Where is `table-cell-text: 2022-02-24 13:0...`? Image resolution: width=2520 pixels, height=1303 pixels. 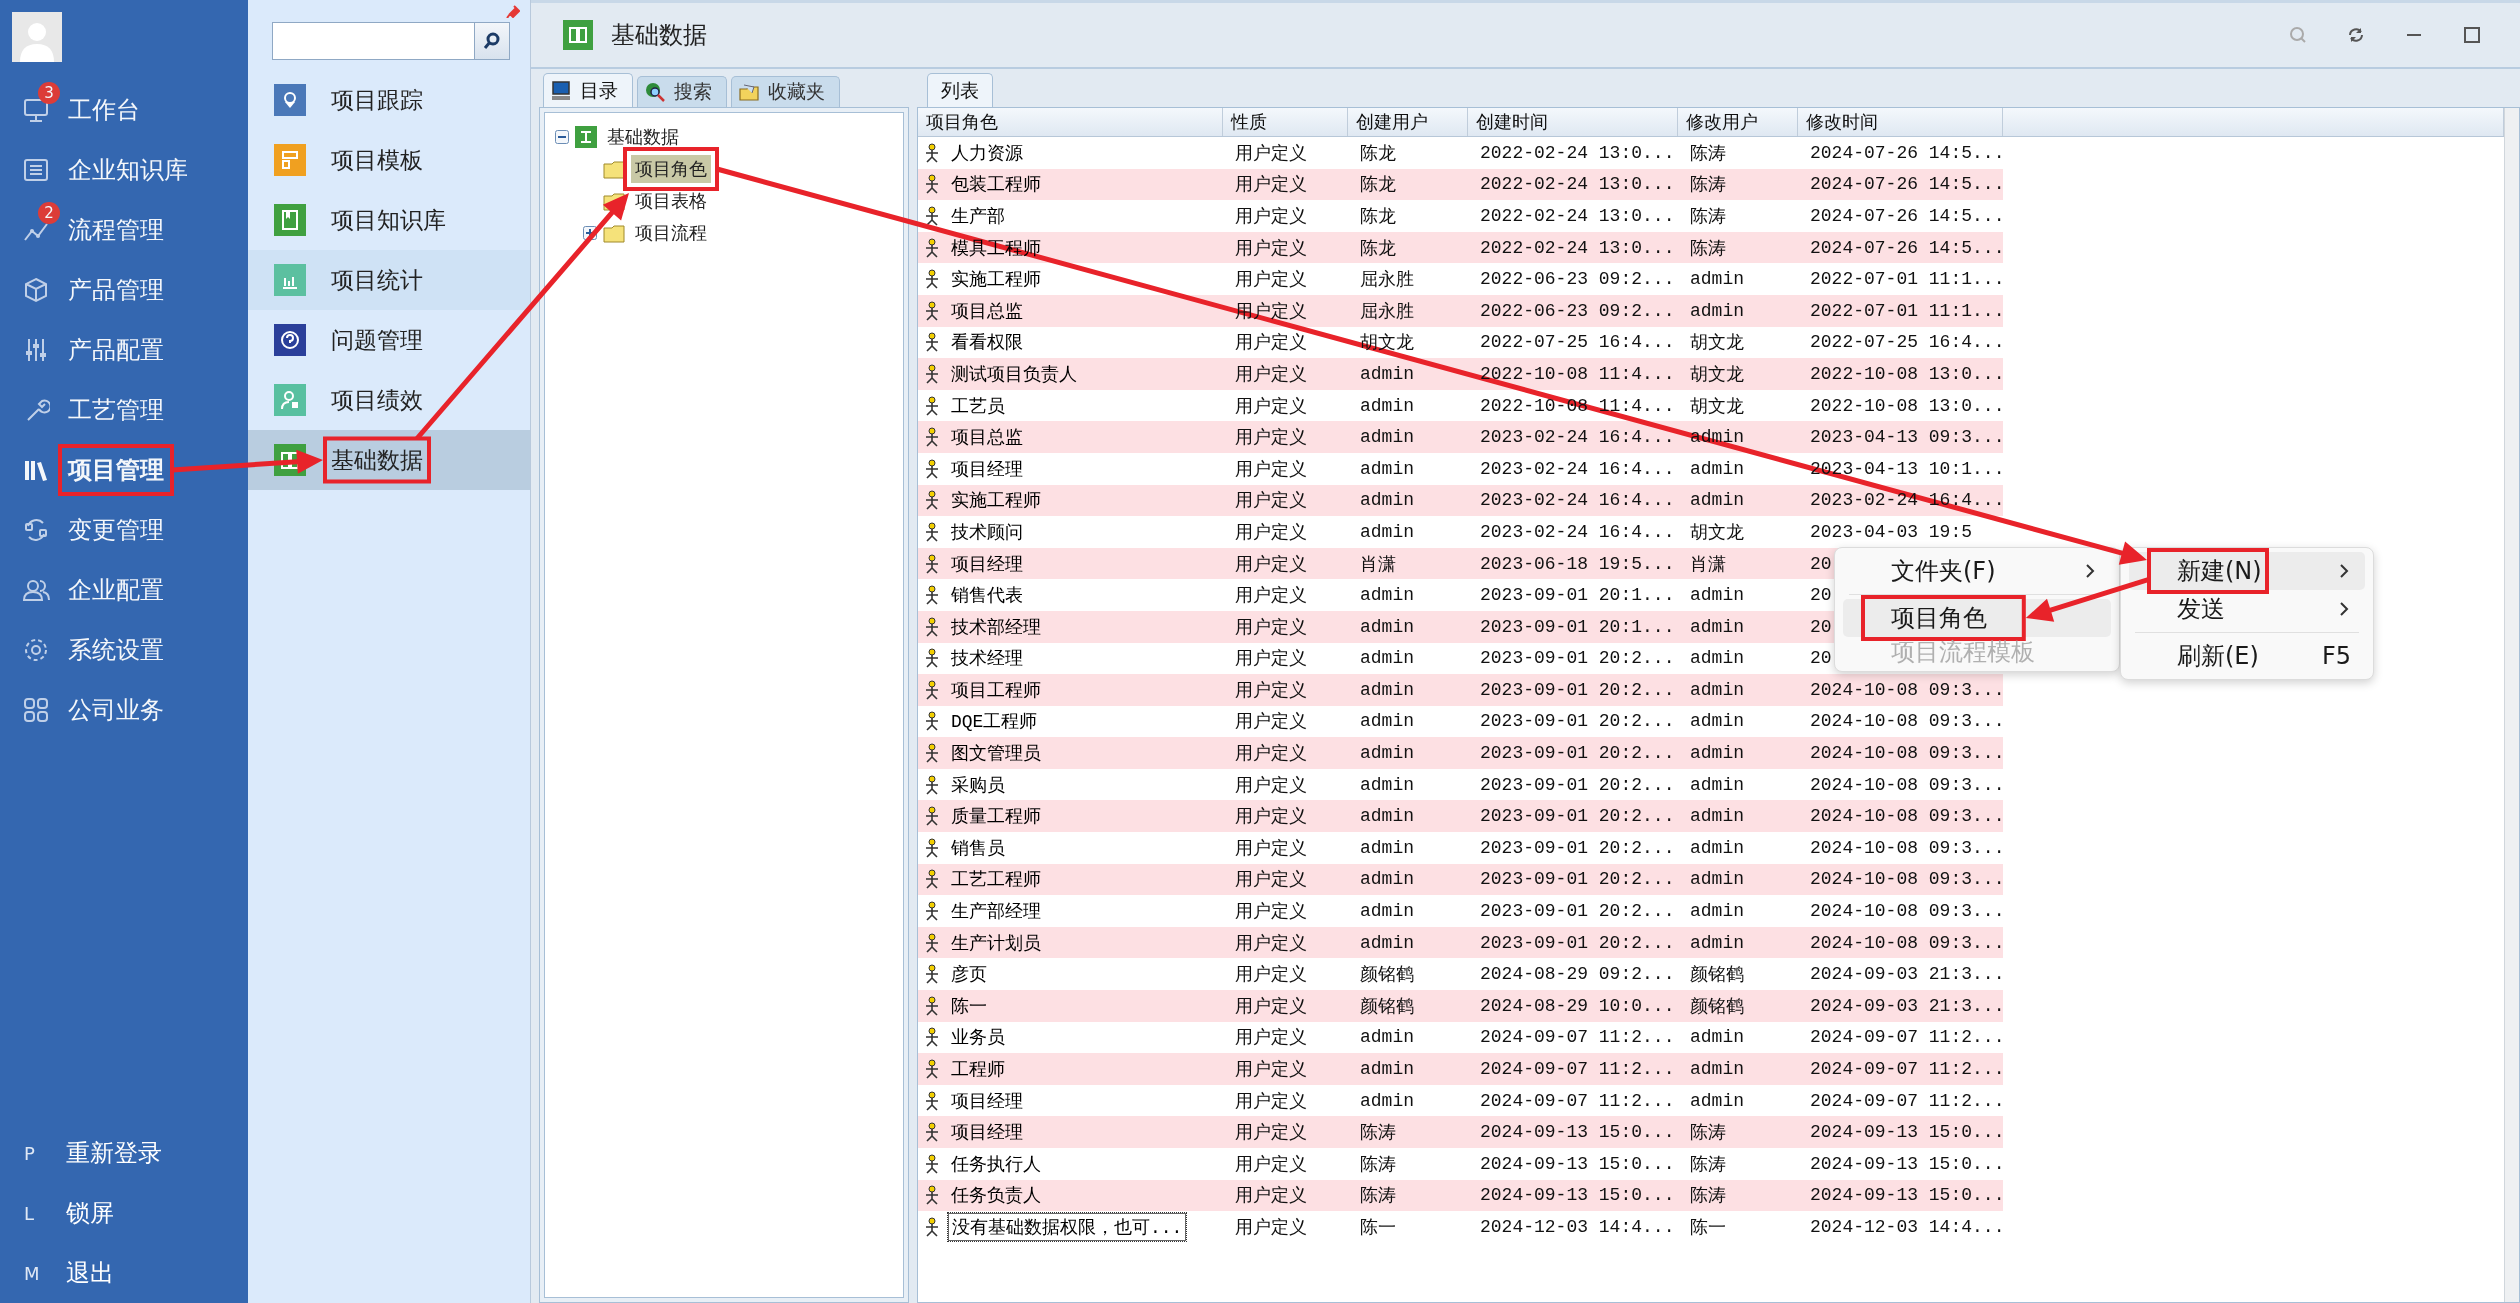 table-cell-text: 2022-02-24 13:0... is located at coordinates (1577, 216).